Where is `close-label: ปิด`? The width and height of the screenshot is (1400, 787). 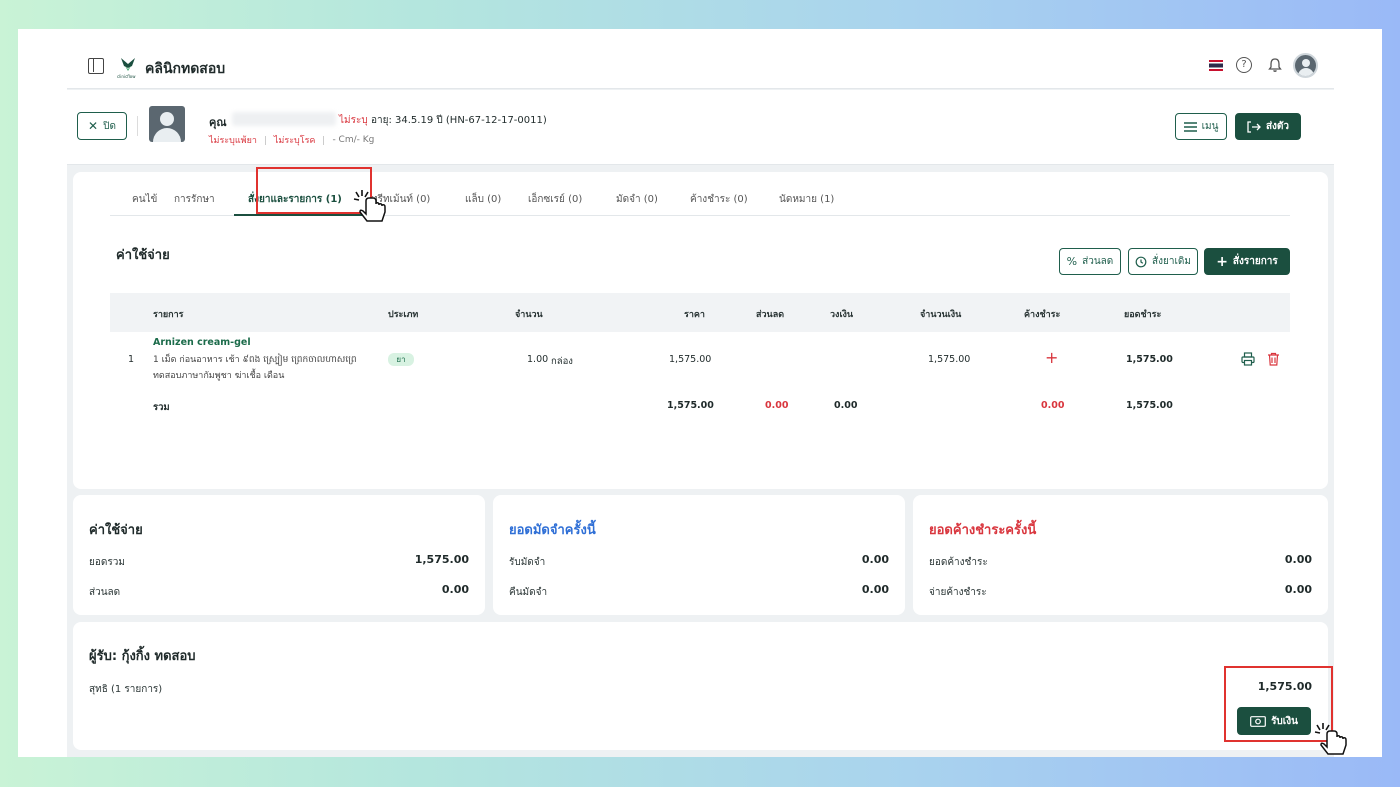 close-label: ปิด is located at coordinates (109, 126).